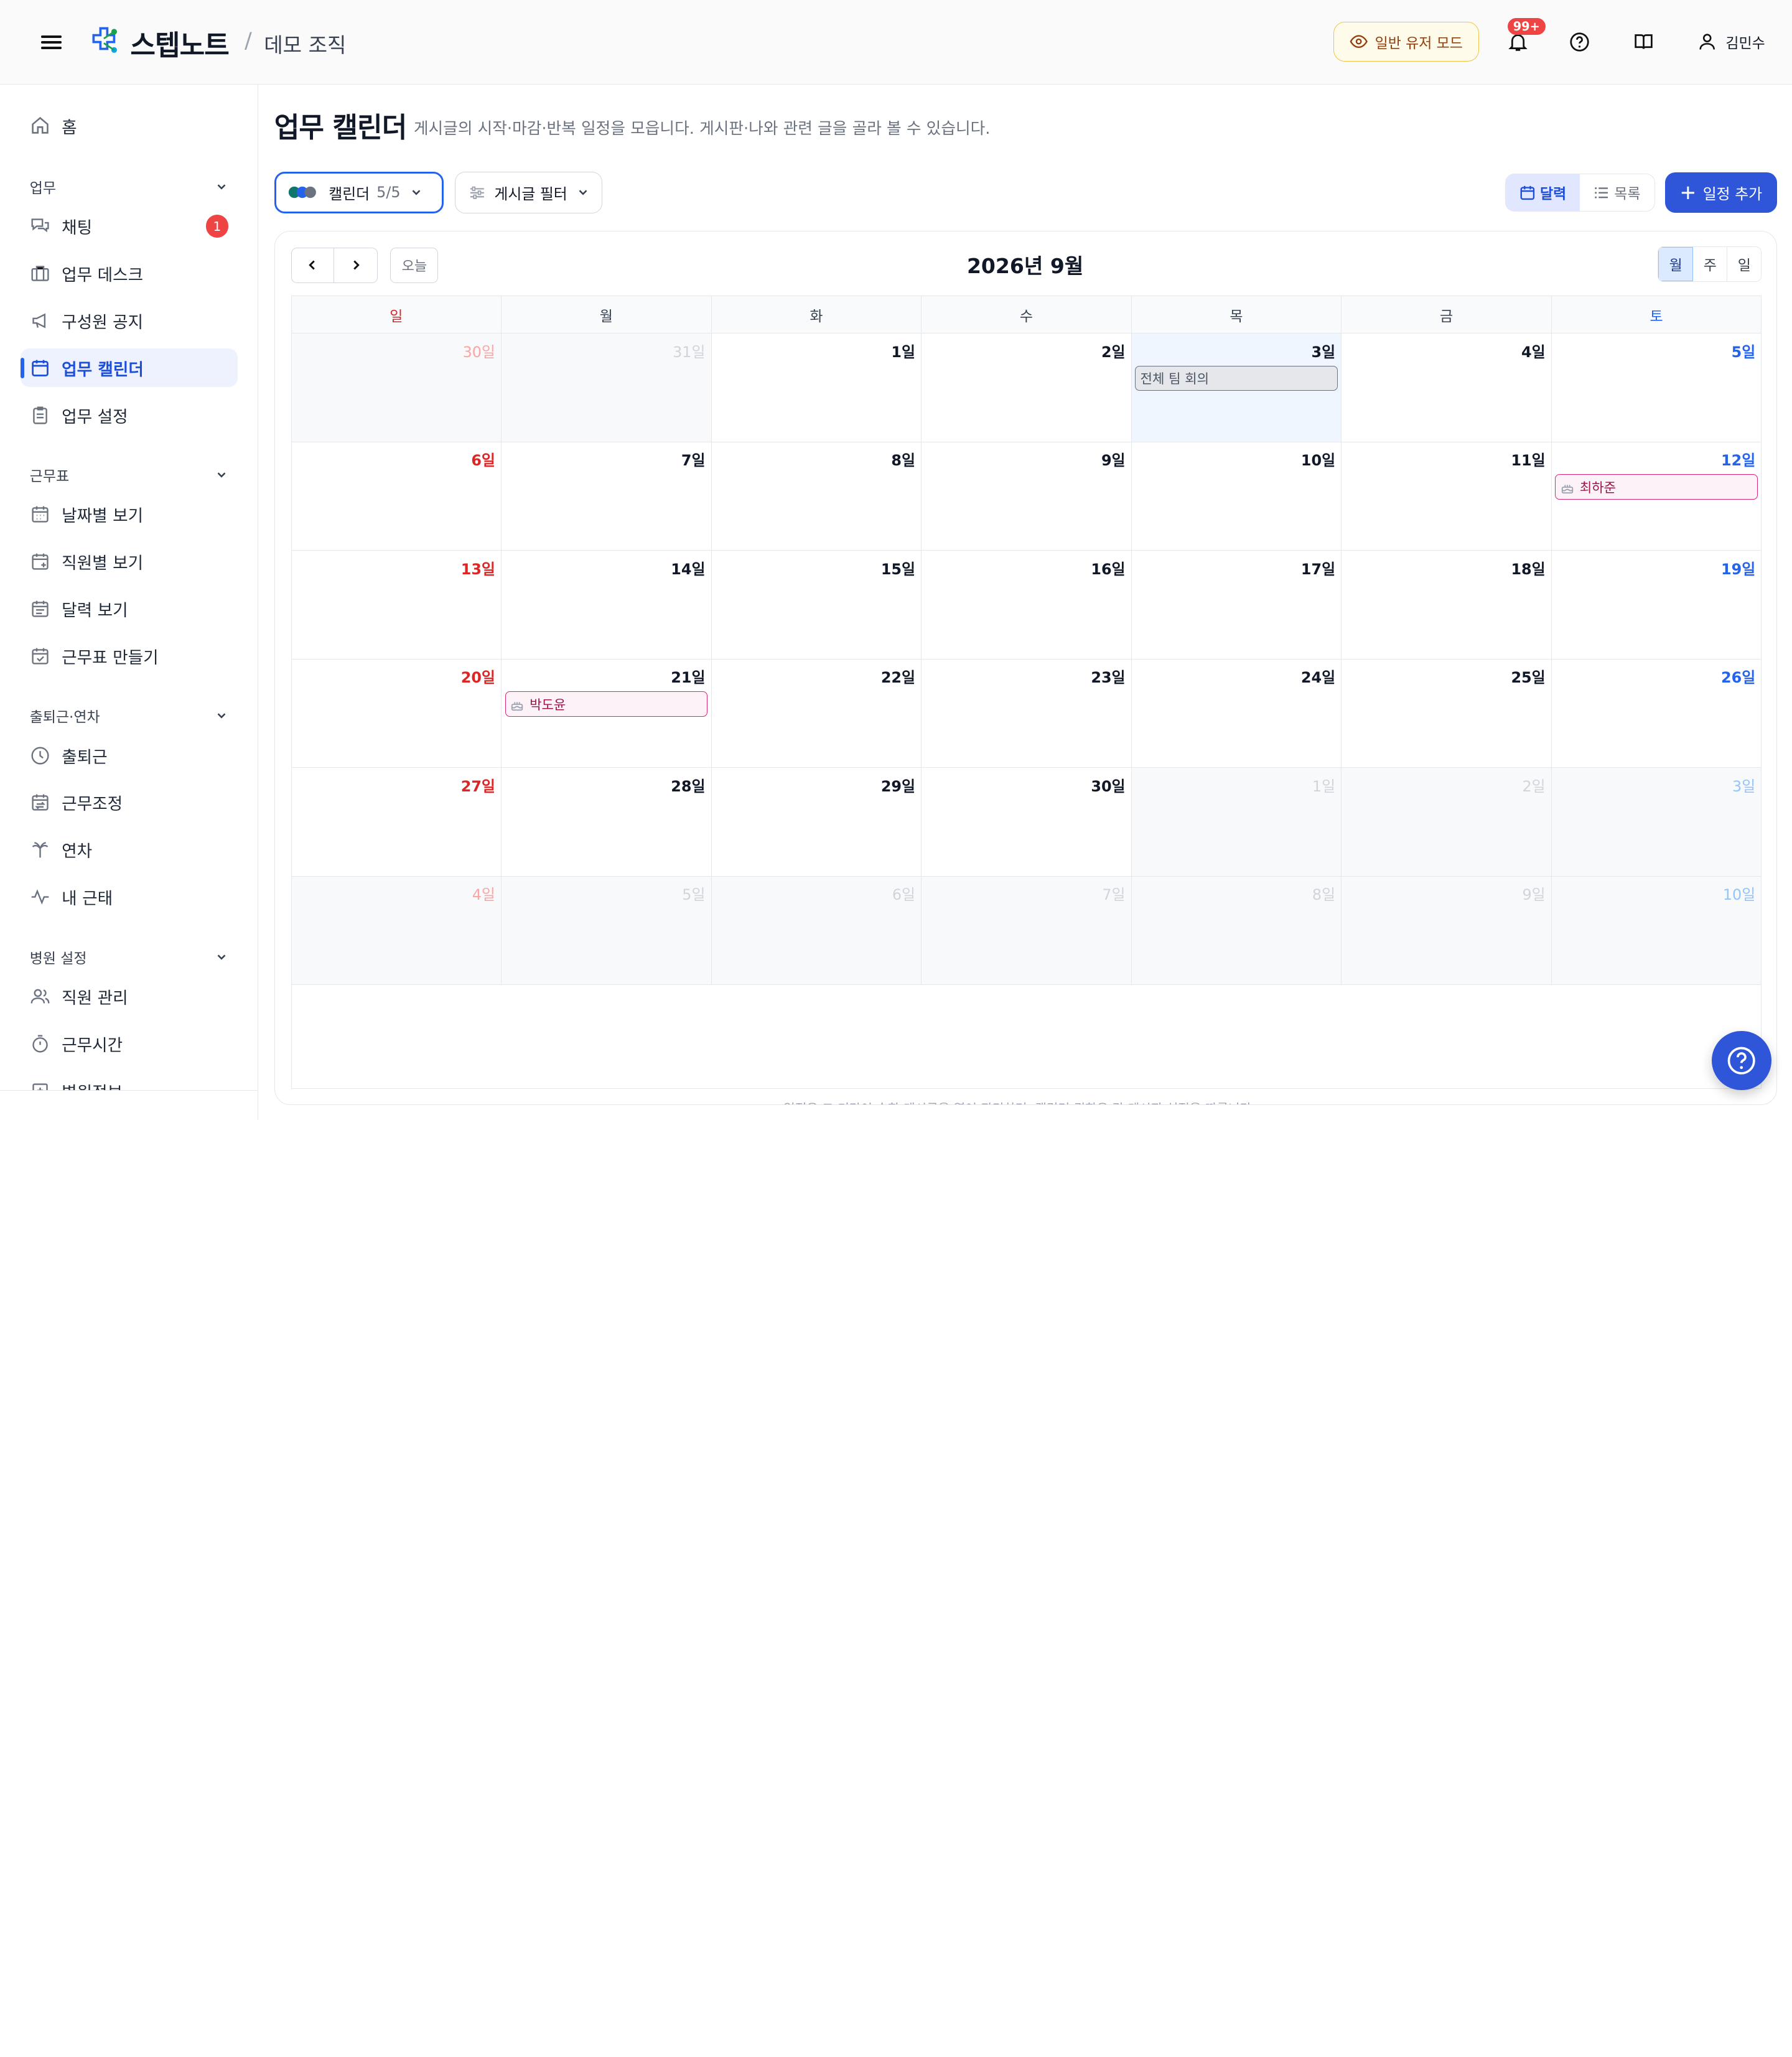 This screenshot has height=2057, width=1792. What do you see at coordinates (180, 43) in the screenshot?
I see `brand-name: 스텝노트` at bounding box center [180, 43].